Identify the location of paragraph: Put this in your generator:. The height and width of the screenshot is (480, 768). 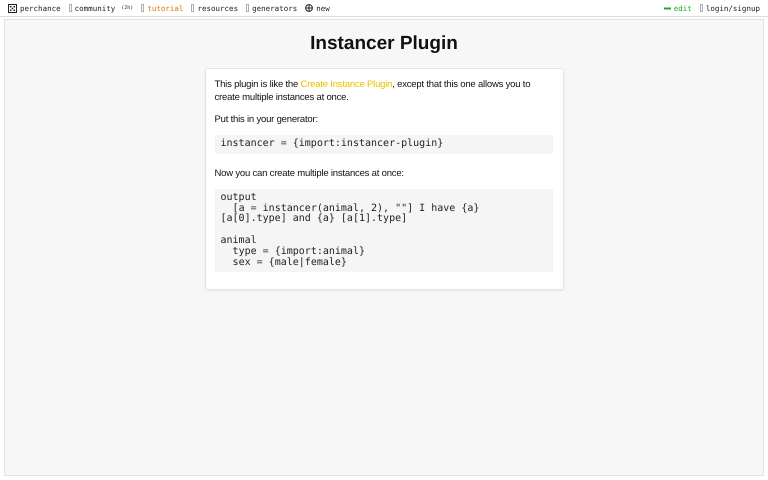
(266, 119).